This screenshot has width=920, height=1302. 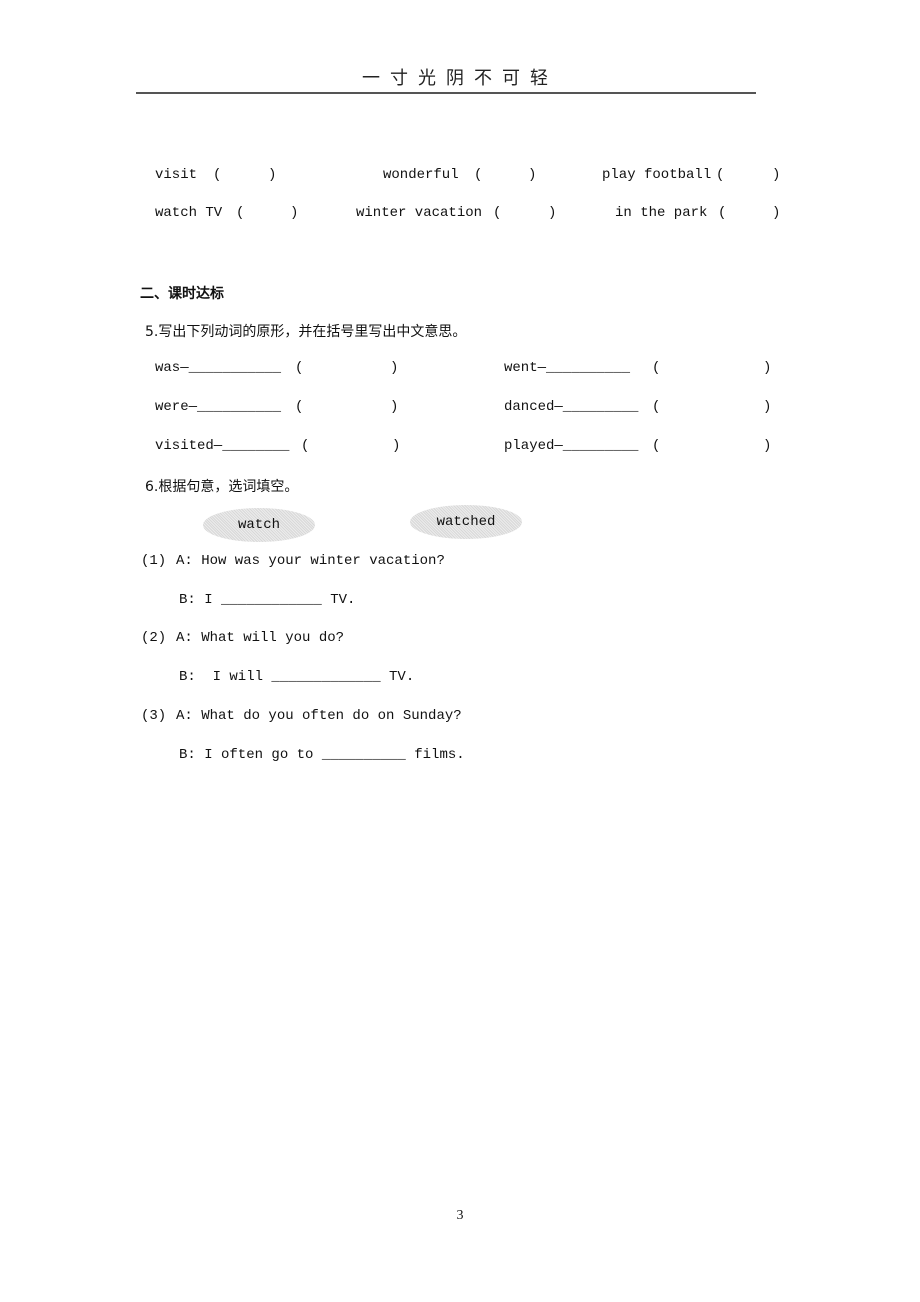 I want to click on verb-item: played—_________, so click(x=571, y=446).